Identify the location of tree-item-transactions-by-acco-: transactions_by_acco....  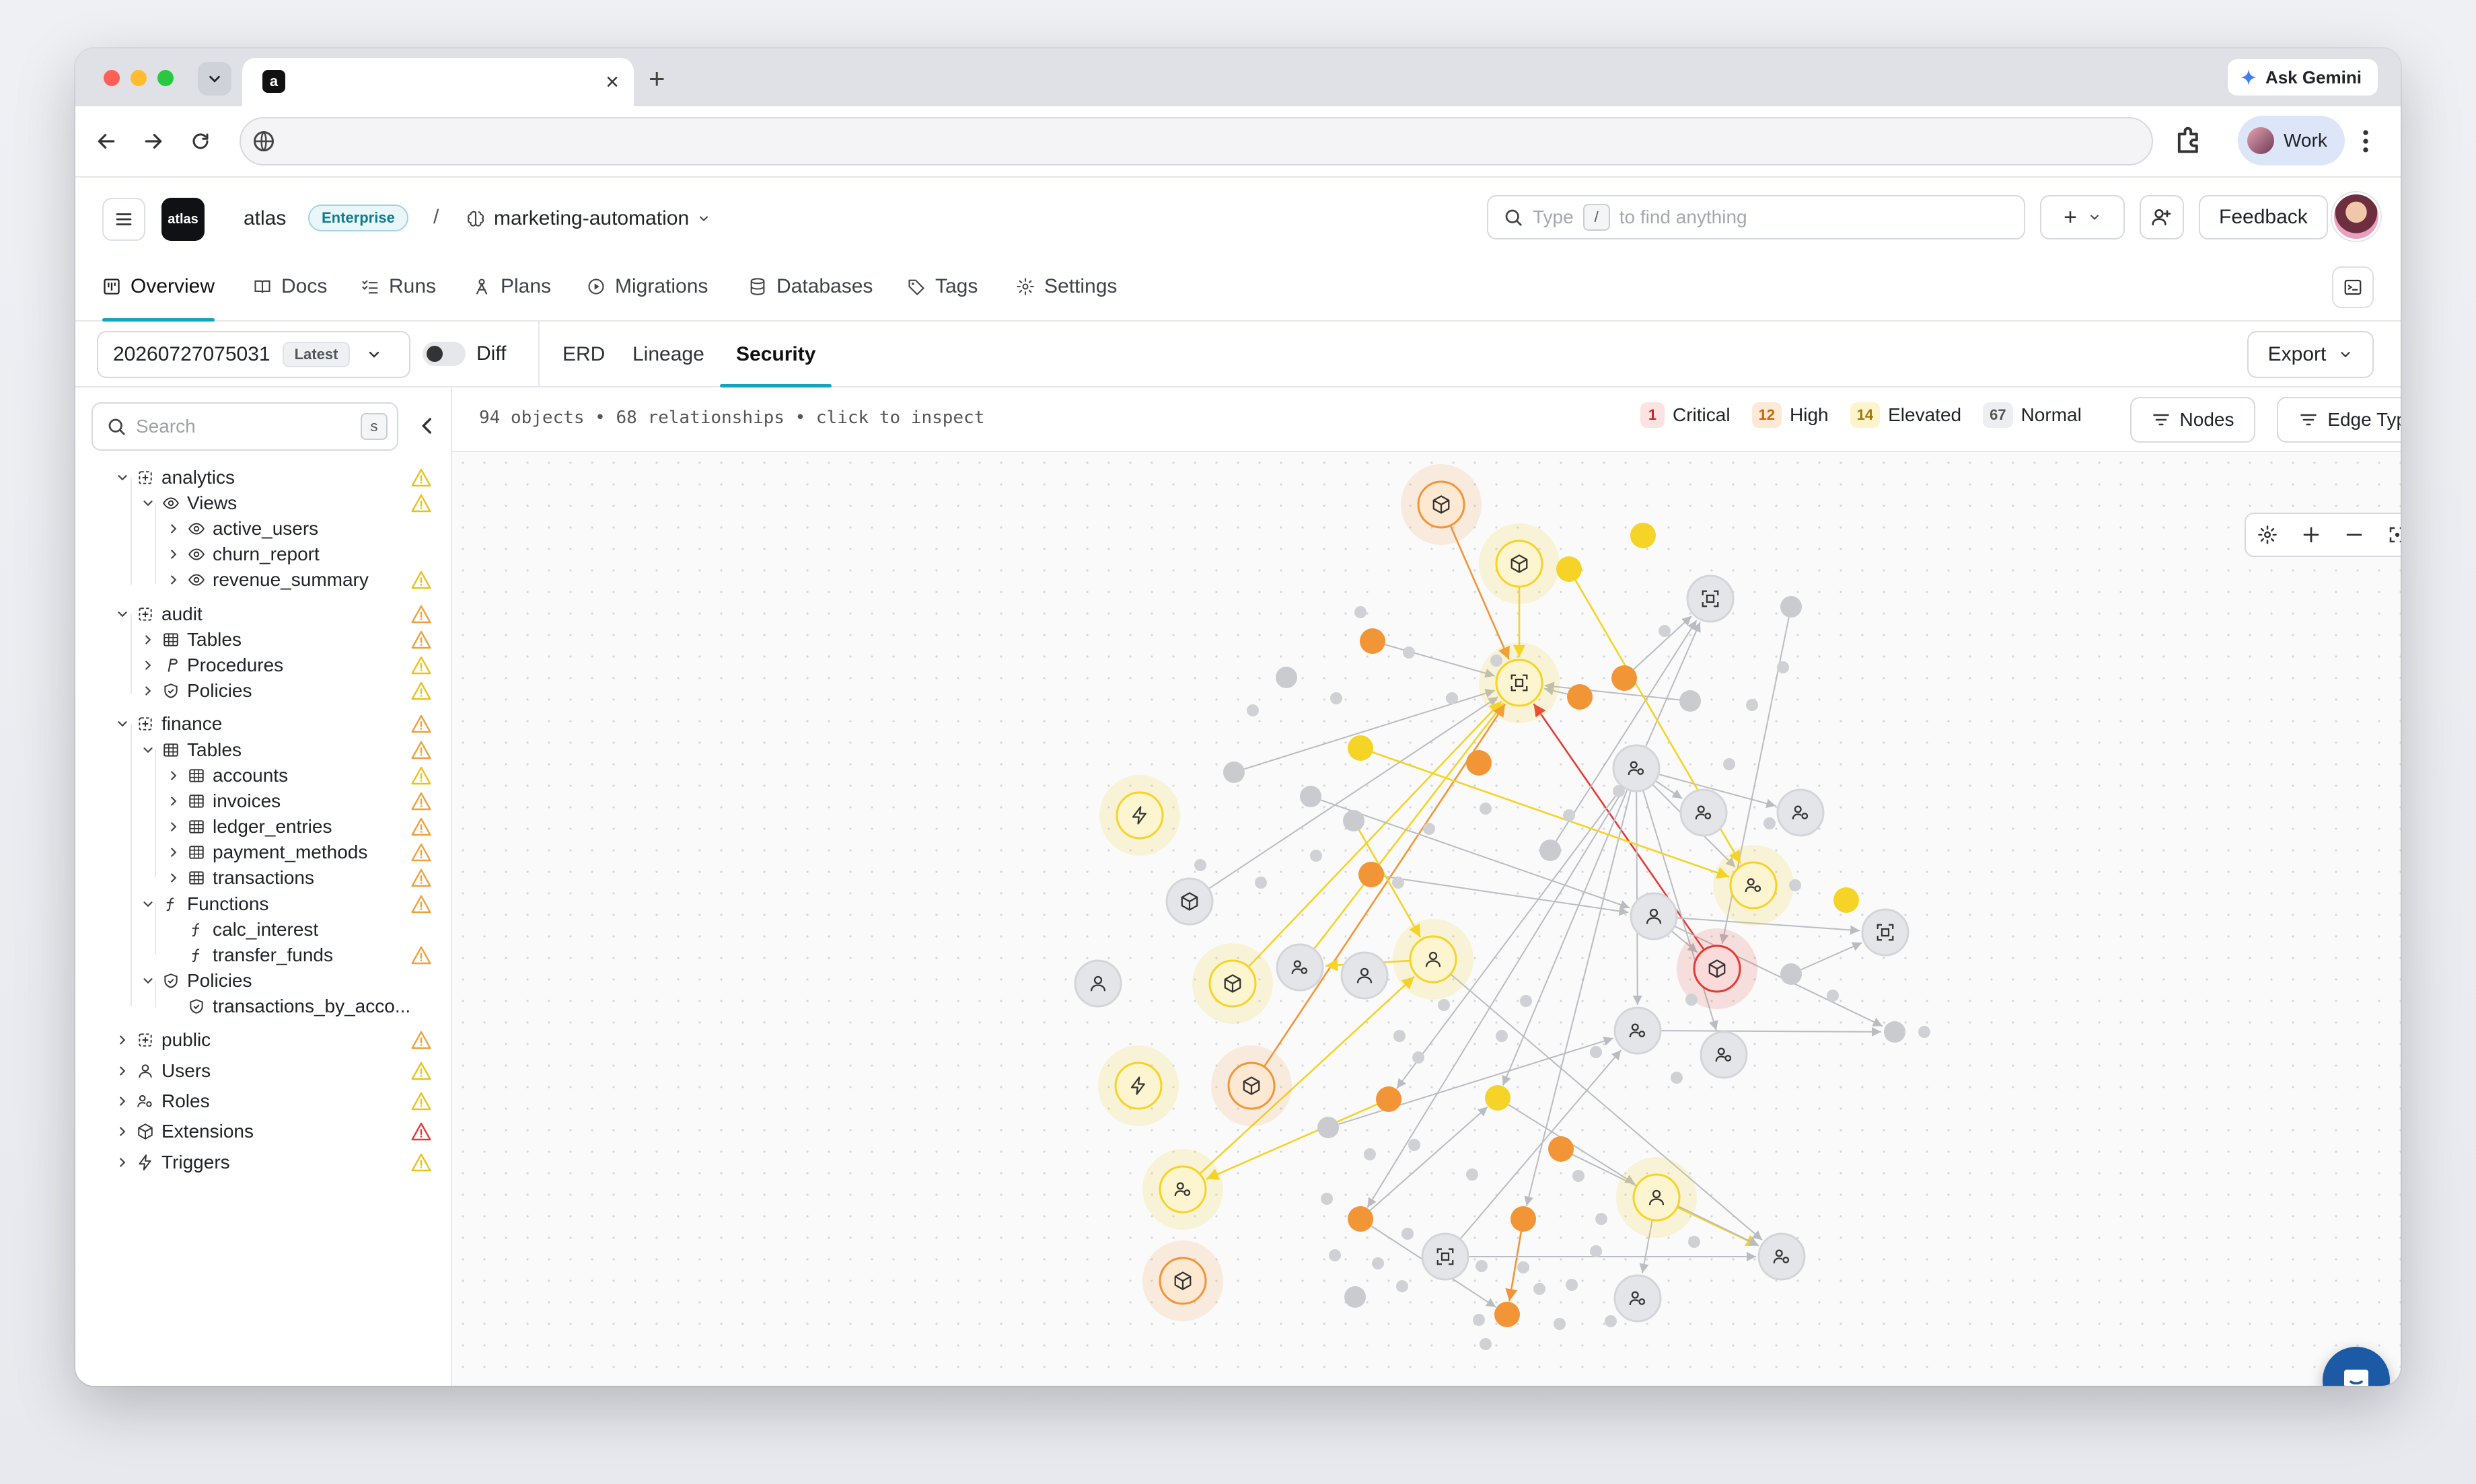
(263, 1006).